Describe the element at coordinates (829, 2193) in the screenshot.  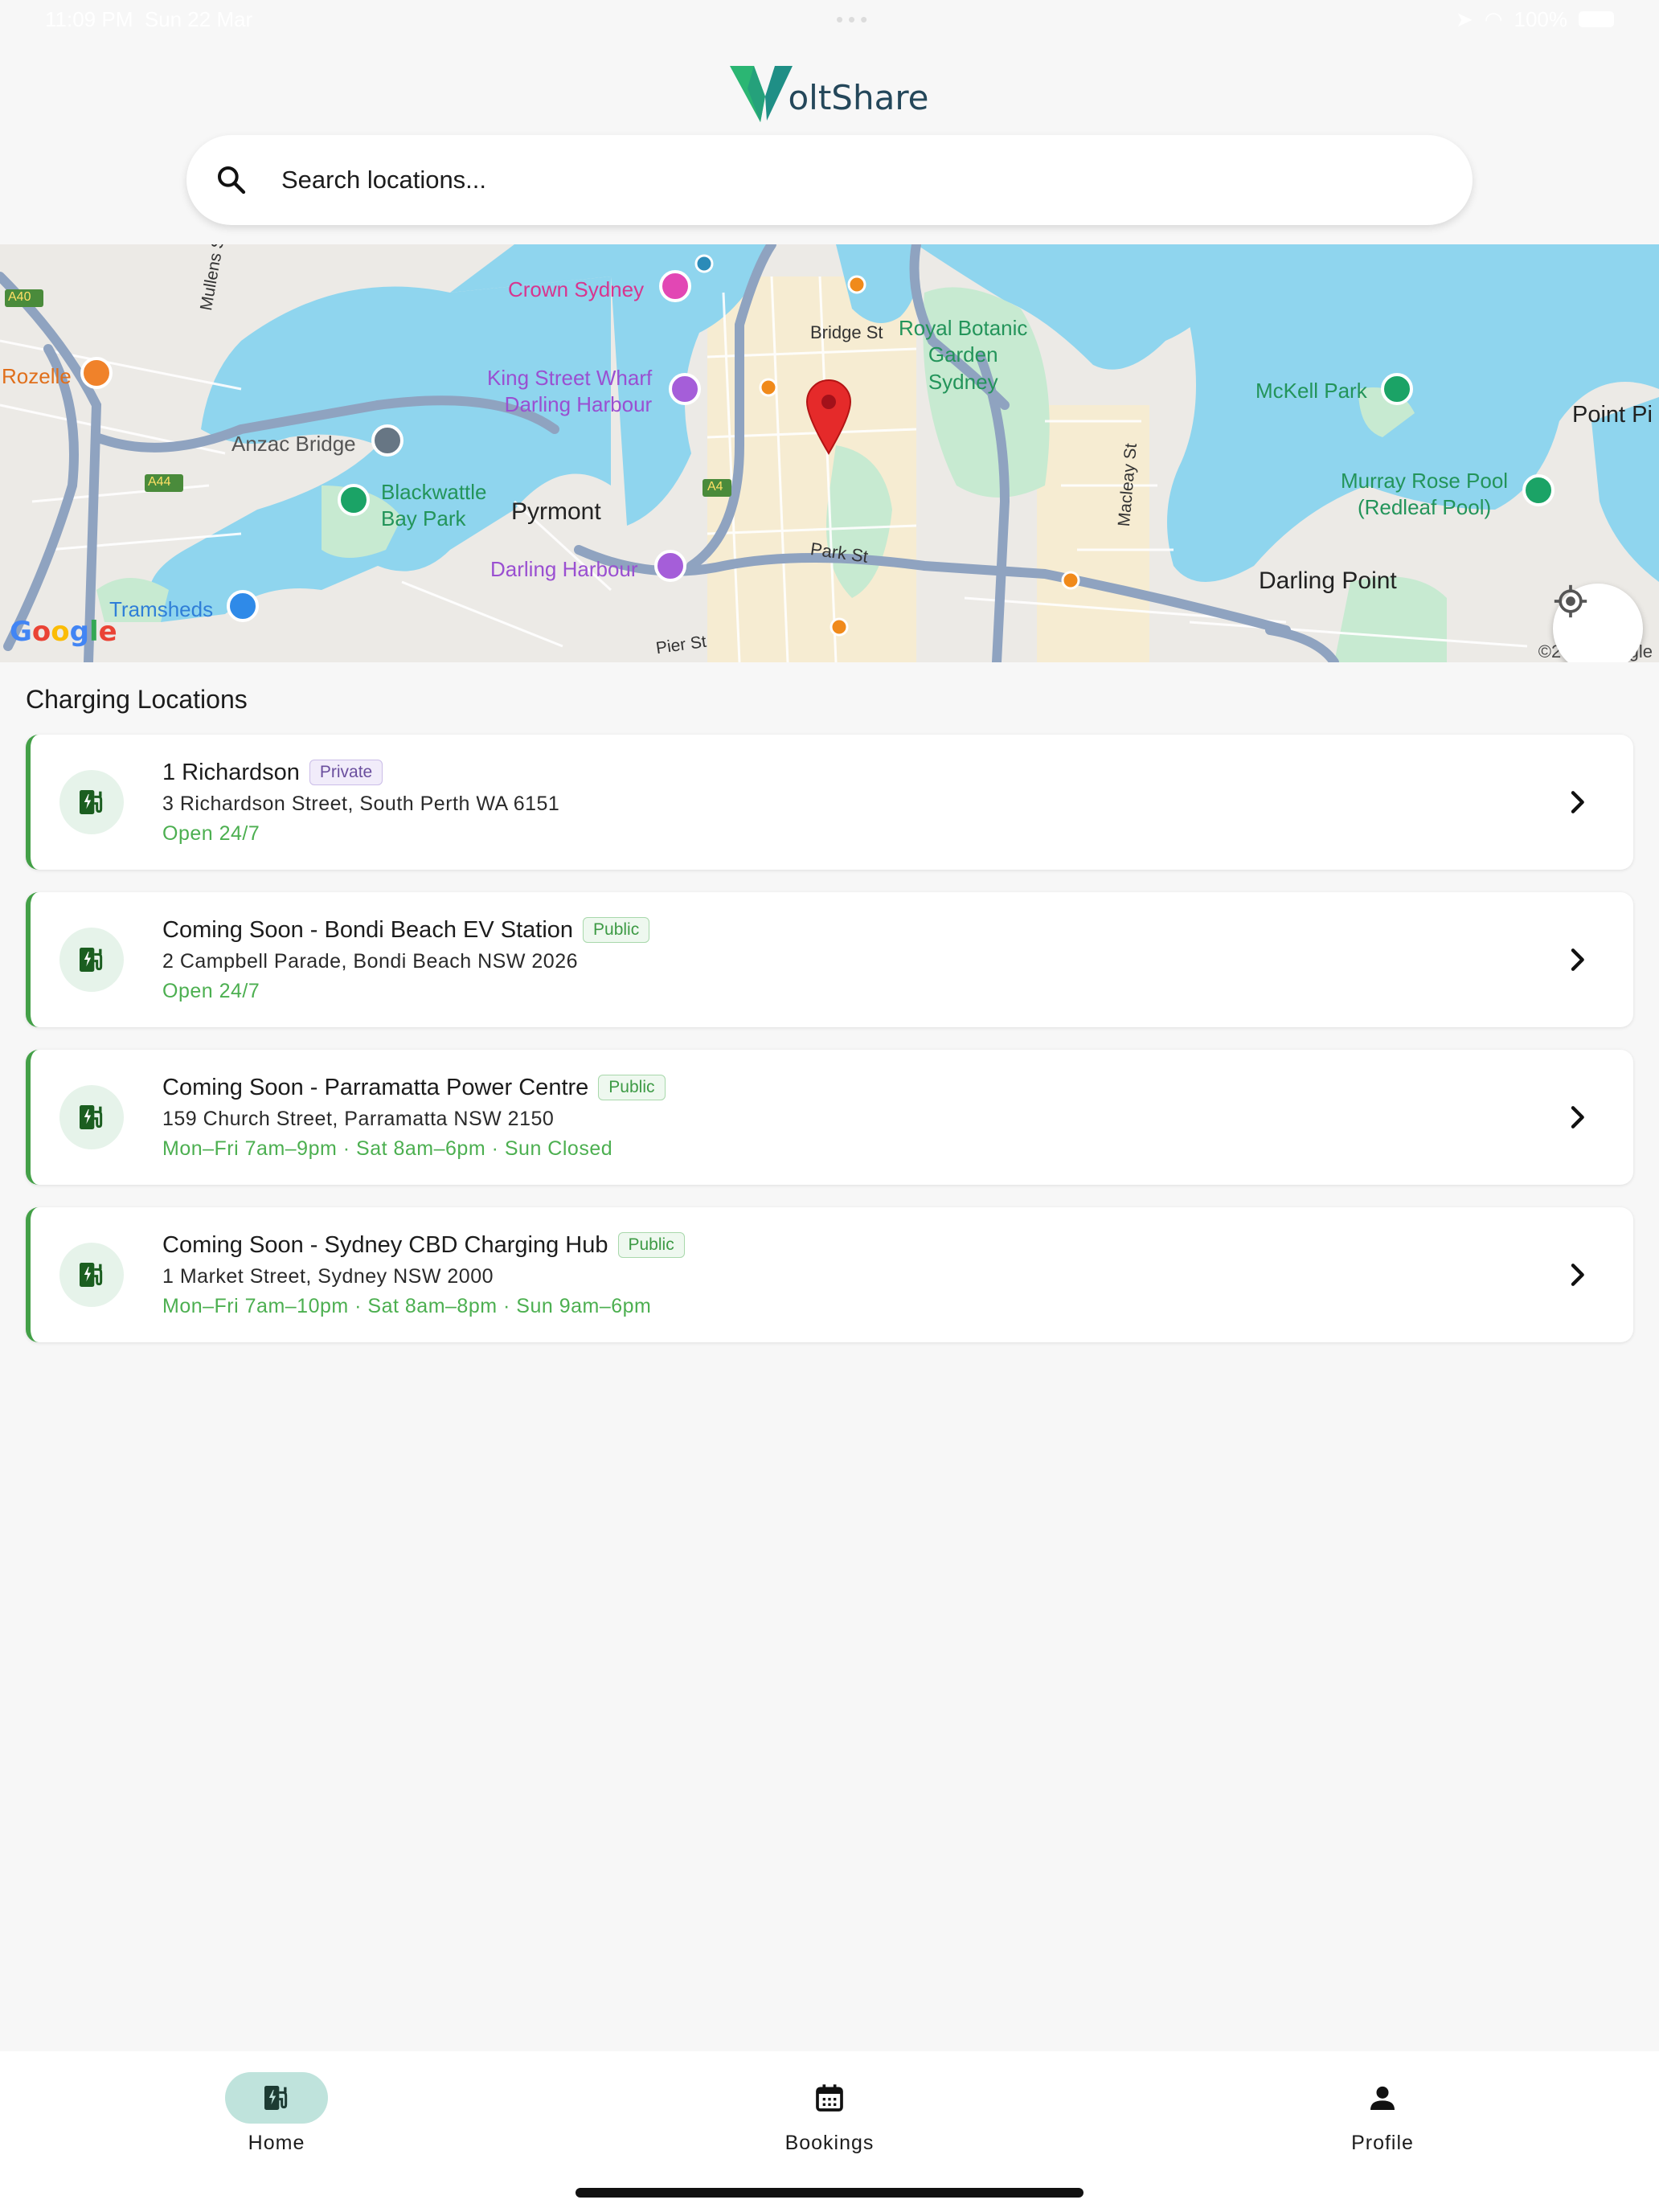
I see `home-indicator` at that location.